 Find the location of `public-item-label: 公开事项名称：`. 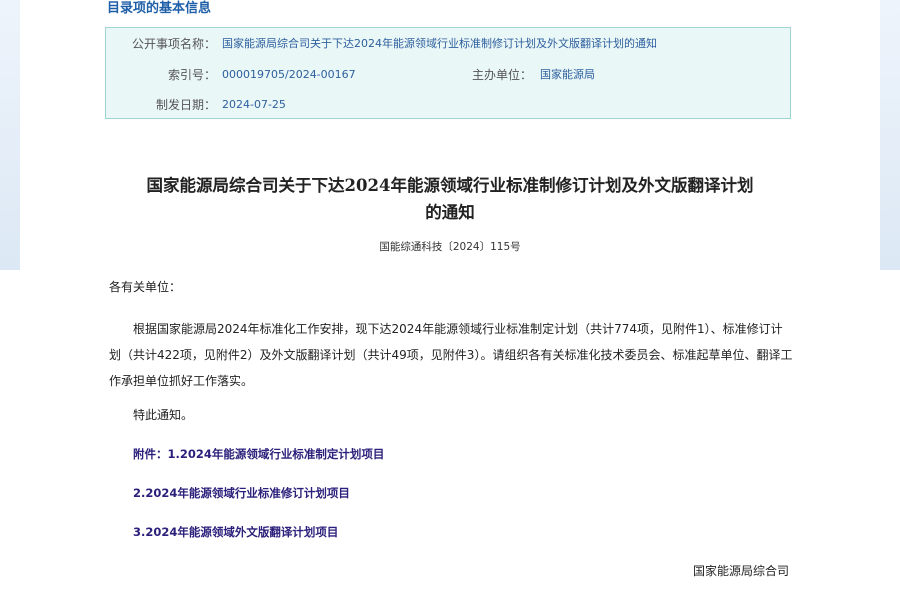

public-item-label: 公开事项名称： is located at coordinates (173, 44).